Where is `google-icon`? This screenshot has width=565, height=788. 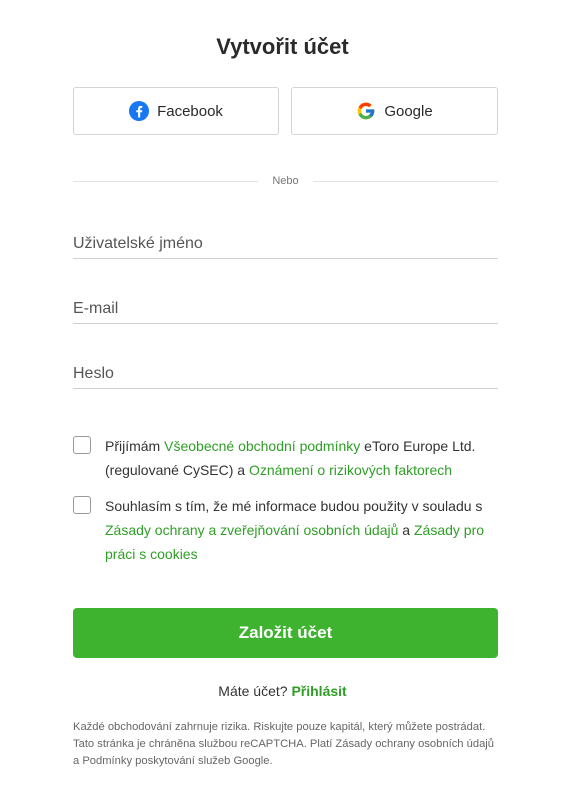 google-icon is located at coordinates (366, 111).